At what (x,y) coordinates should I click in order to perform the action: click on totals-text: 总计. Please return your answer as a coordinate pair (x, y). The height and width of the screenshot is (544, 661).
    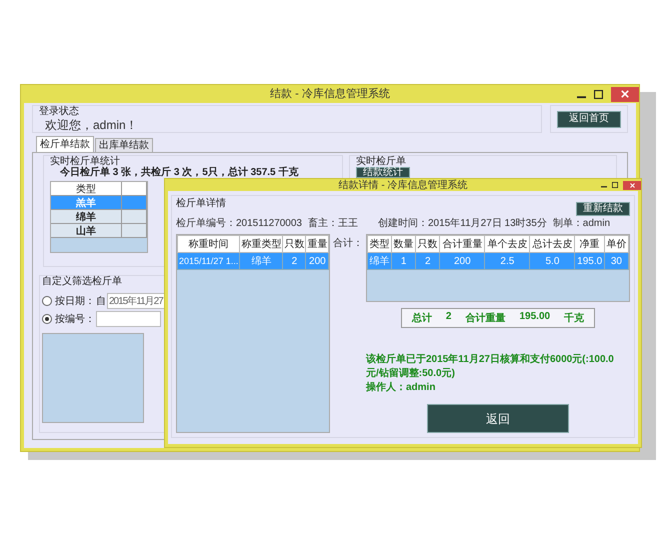
    Looking at the image, I should click on (422, 318).